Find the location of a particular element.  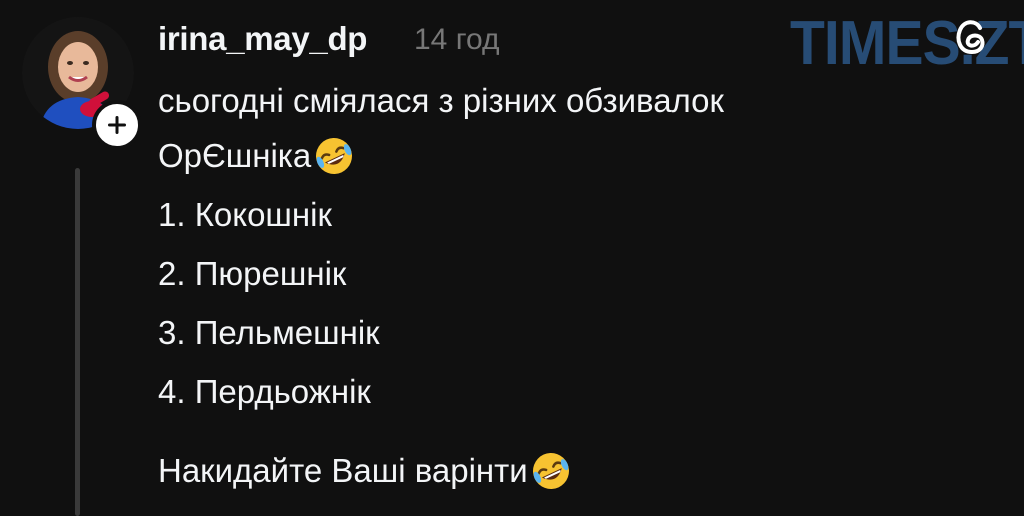

timestamp: 14 год is located at coordinates (457, 39).